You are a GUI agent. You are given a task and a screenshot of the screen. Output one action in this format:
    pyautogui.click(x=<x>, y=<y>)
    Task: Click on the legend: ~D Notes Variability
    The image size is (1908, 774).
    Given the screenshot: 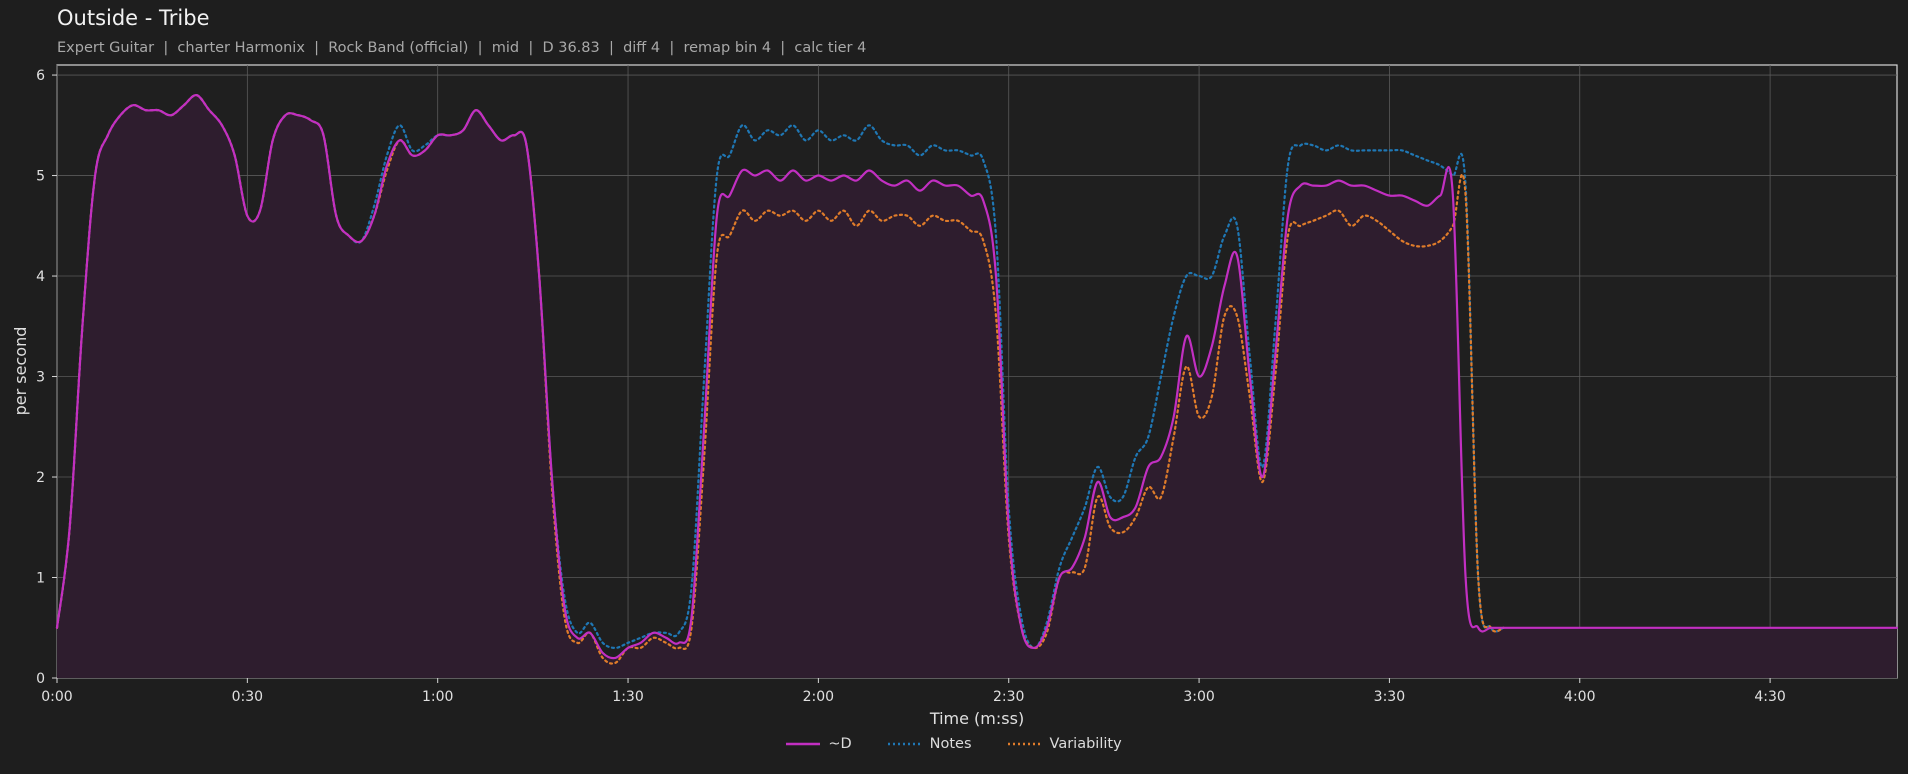 What is the action you would take?
    pyautogui.click(x=954, y=744)
    